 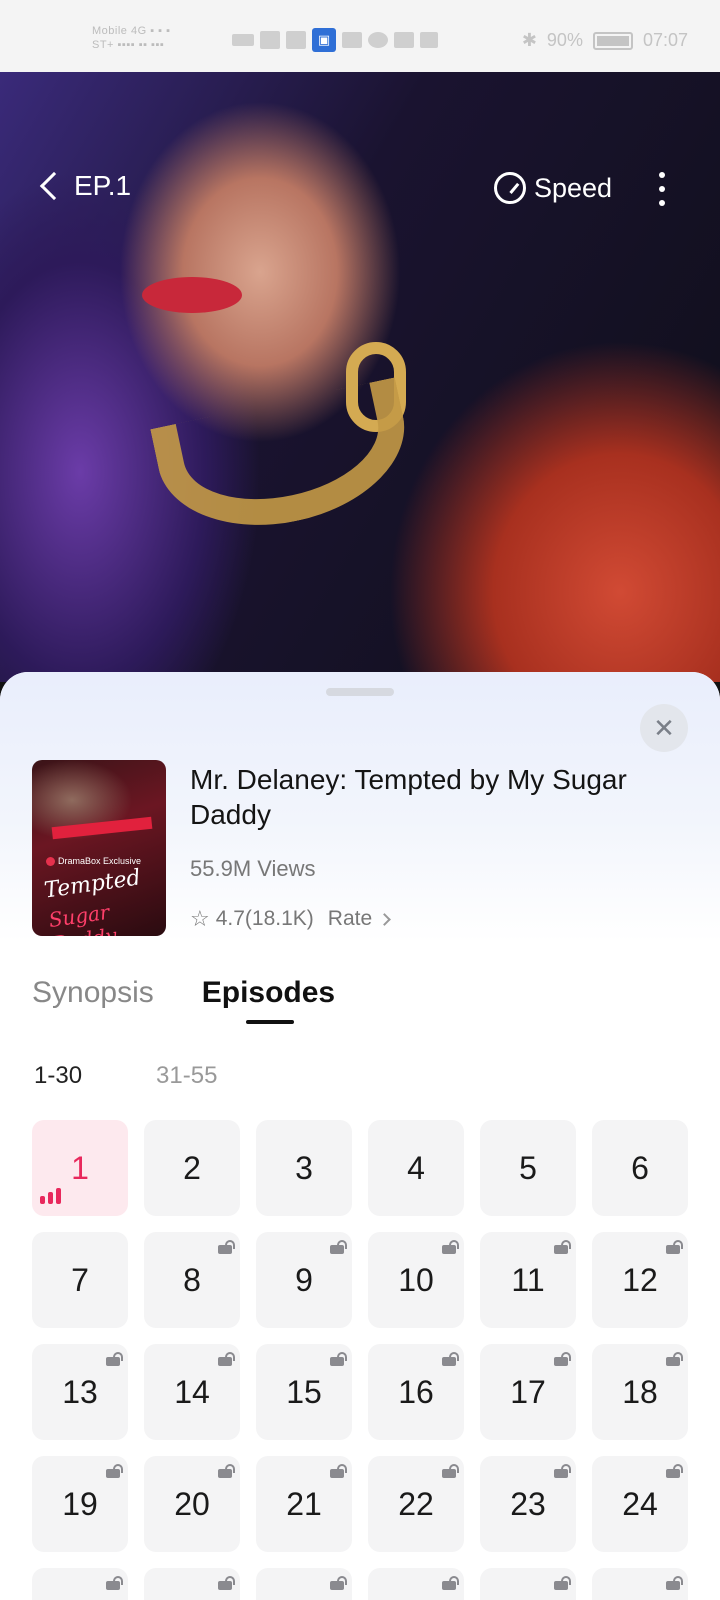 I want to click on more-dot, so click(x=662, y=189).